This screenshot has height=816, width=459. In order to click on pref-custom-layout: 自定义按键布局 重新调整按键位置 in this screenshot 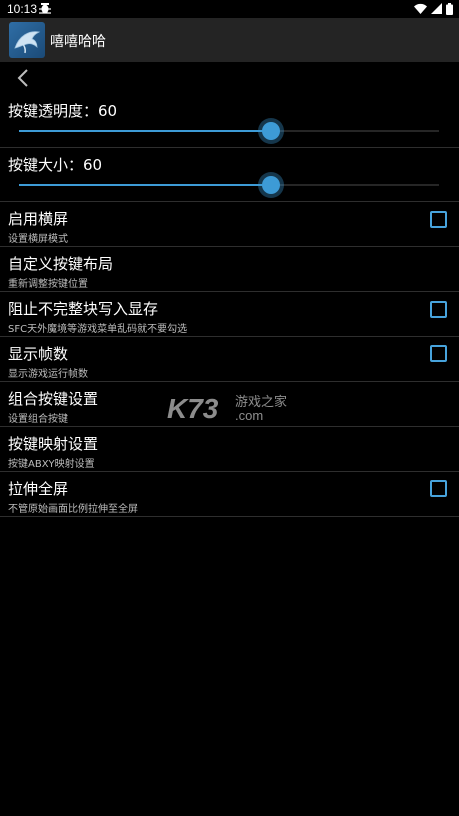, I will do `click(229, 269)`.